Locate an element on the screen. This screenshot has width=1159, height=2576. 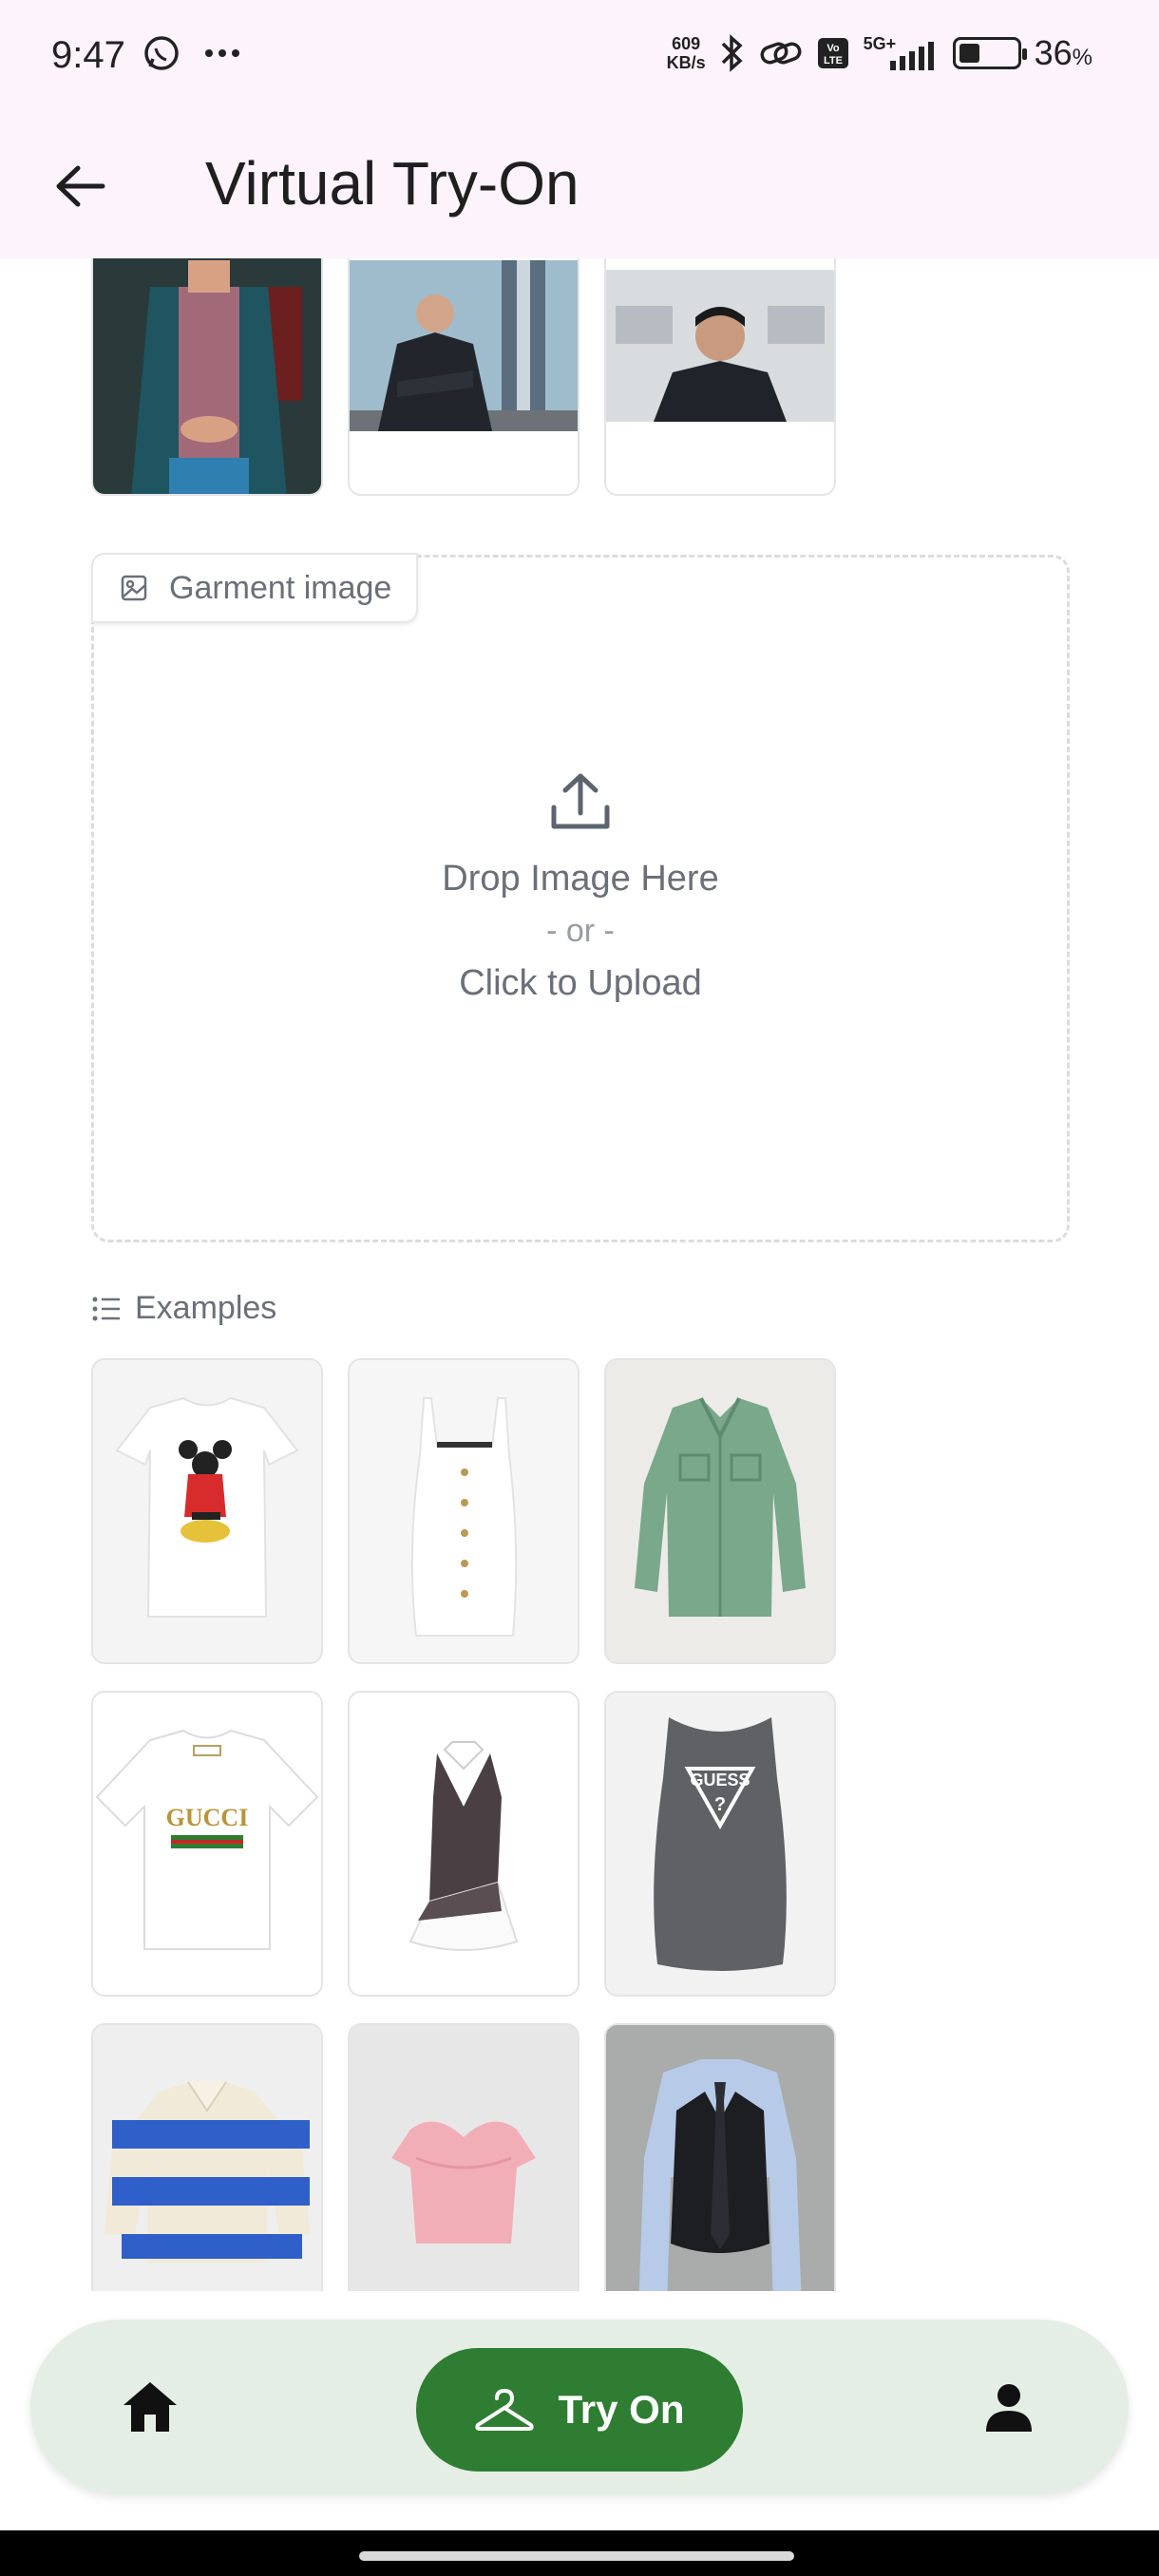
guess-tank-image: GUESS ? is located at coordinates (720, 1844).